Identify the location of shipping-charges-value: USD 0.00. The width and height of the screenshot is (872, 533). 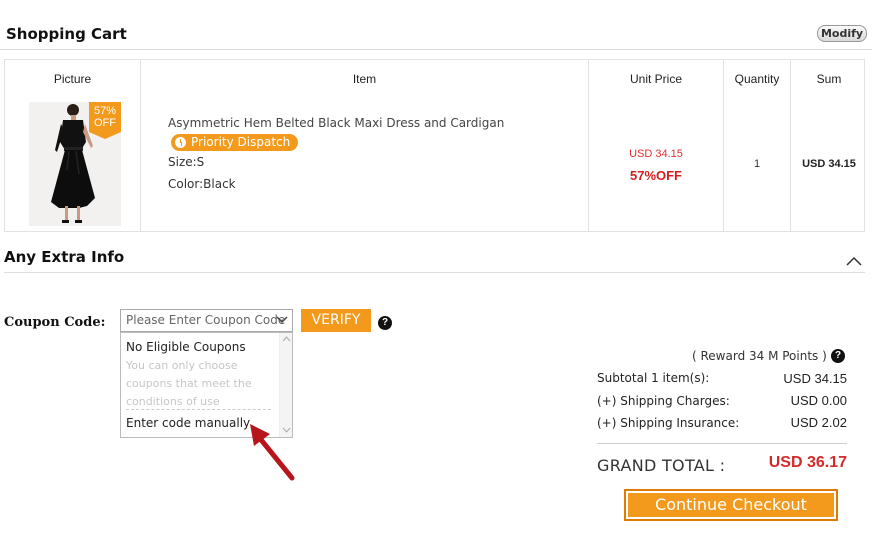
(818, 400).